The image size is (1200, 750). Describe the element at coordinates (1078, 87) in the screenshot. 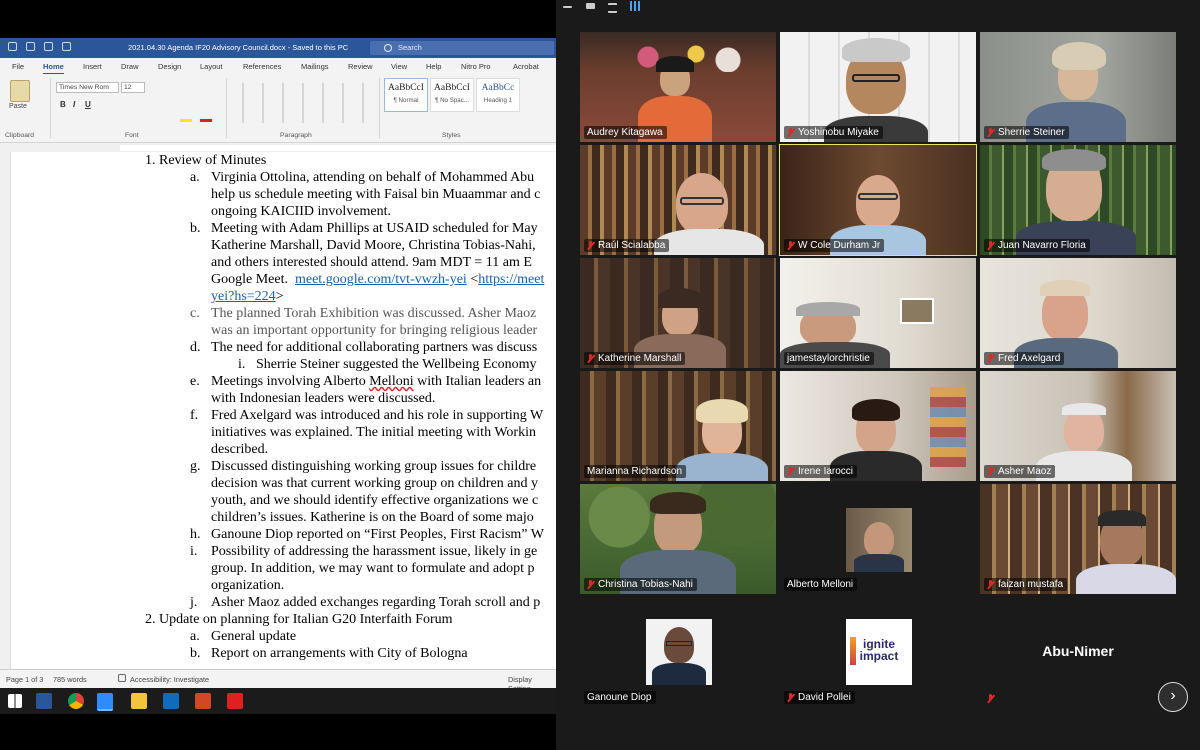

I see `video-tile: Sherrie Steiner` at that location.